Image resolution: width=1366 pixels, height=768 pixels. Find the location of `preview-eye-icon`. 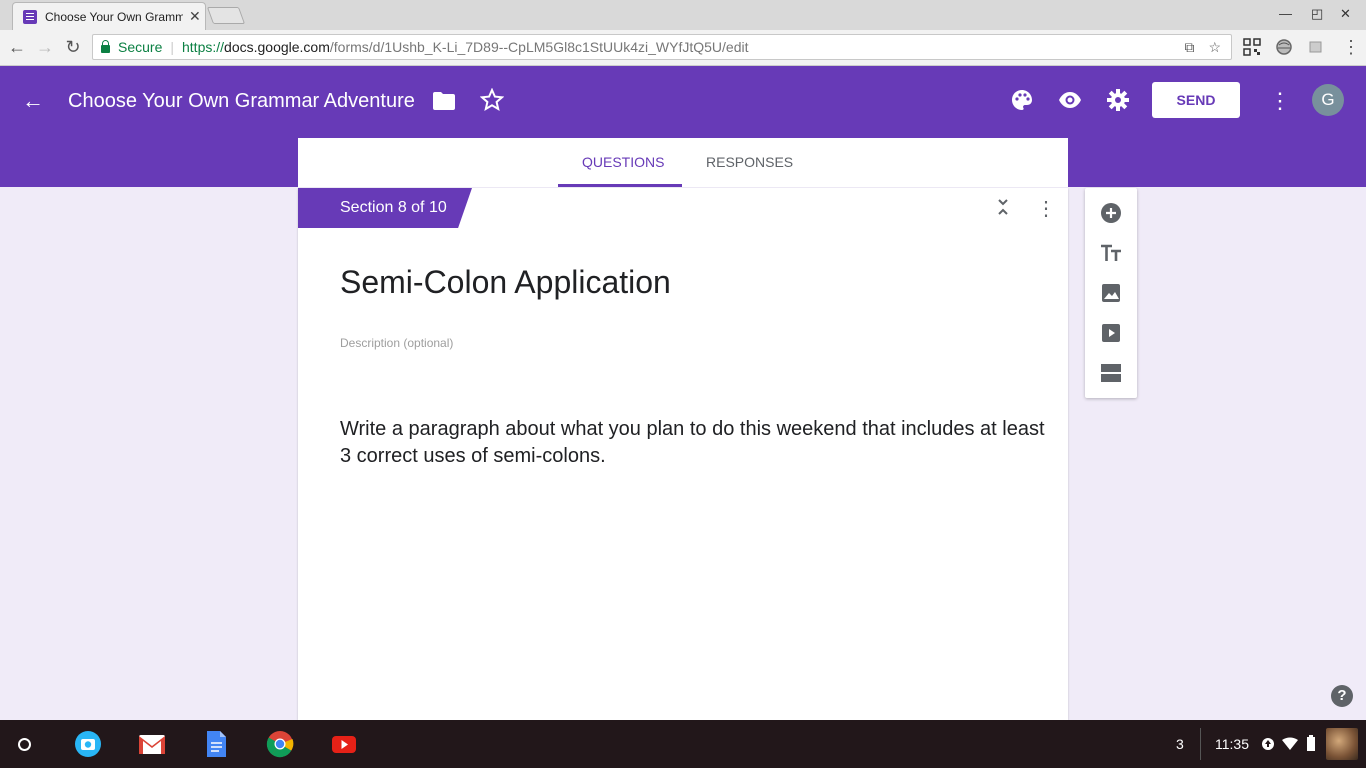

preview-eye-icon is located at coordinates (1070, 100).